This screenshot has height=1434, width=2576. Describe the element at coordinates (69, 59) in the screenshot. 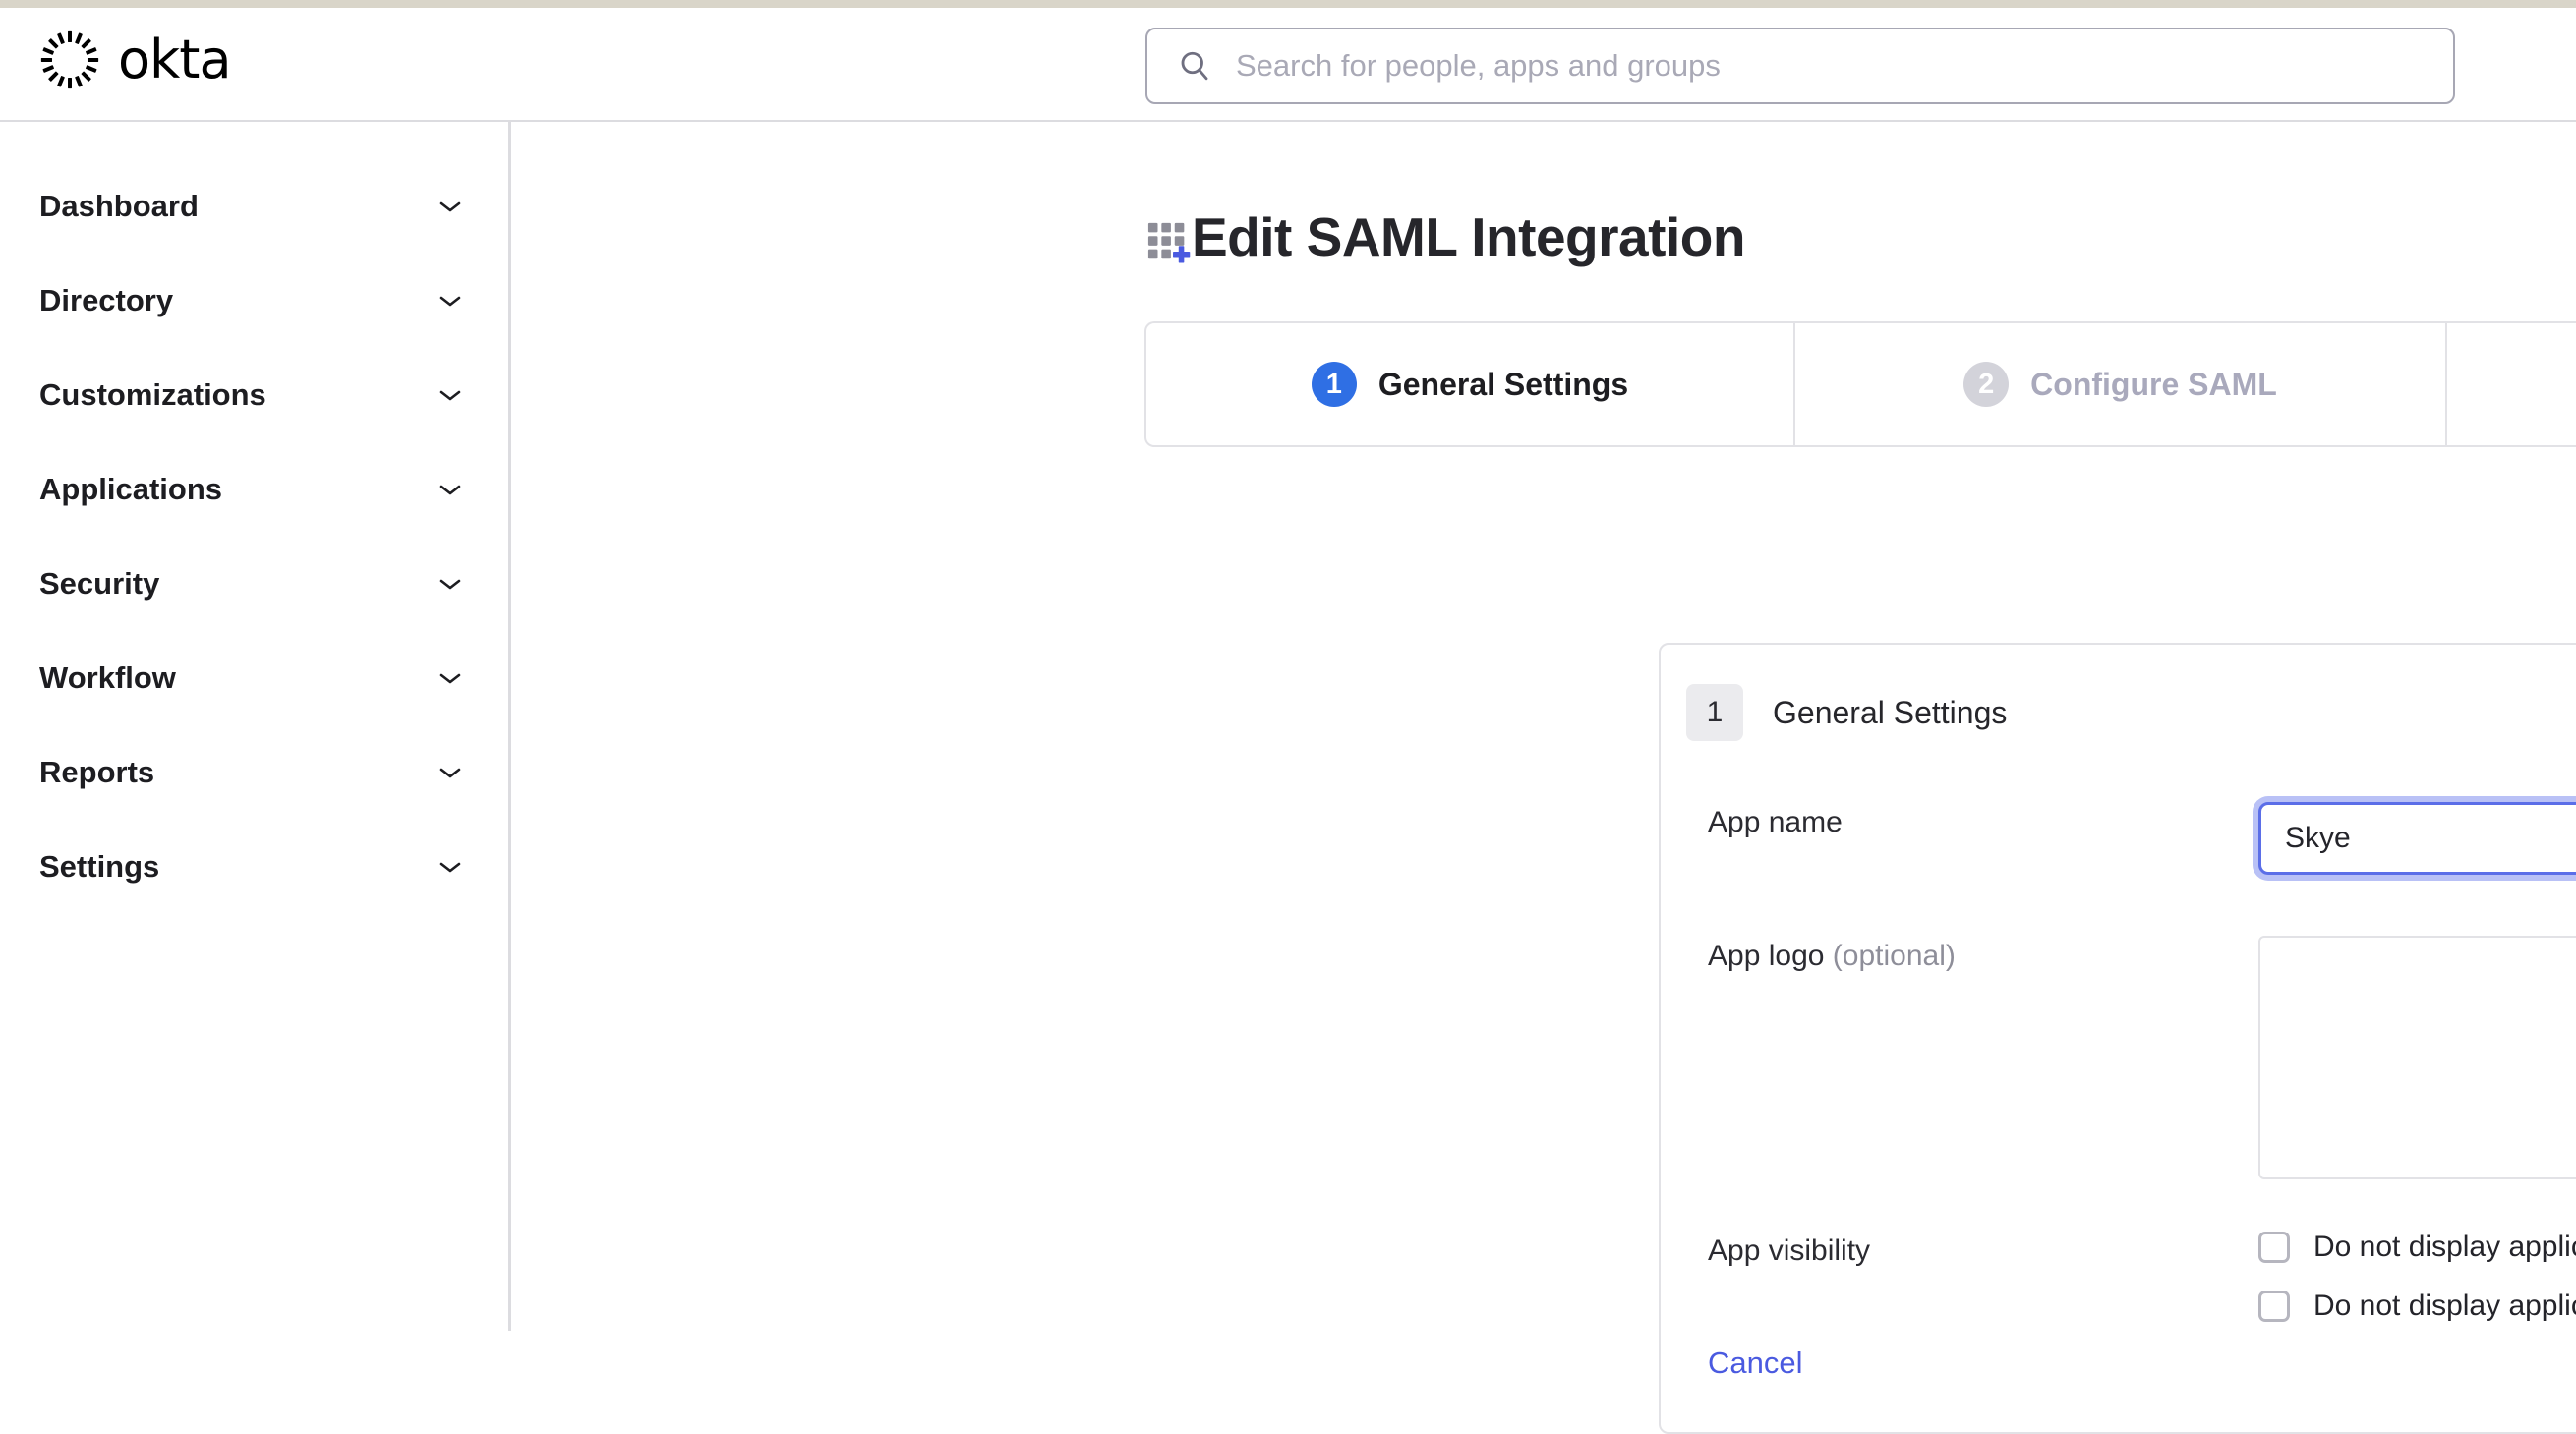

I see `okta-burst-logo-icon` at that location.